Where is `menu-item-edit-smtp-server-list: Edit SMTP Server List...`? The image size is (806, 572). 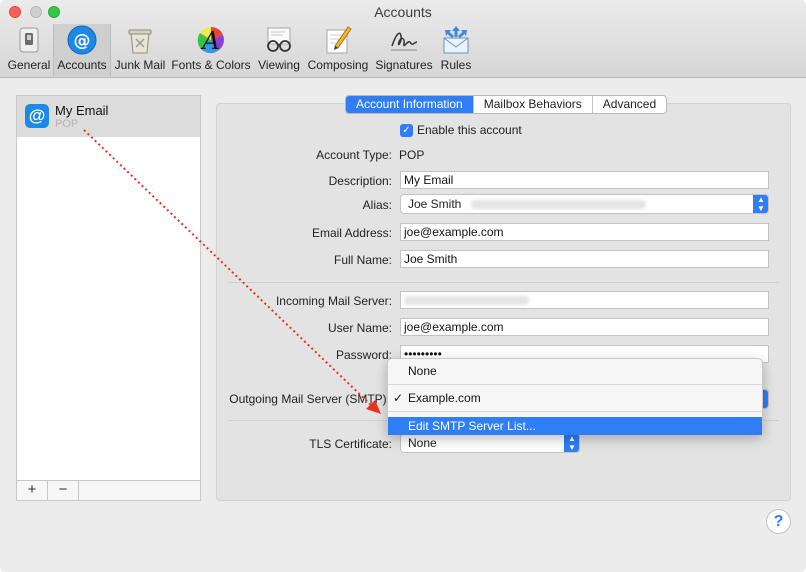 menu-item-edit-smtp-server-list: Edit SMTP Server List... is located at coordinates (575, 426).